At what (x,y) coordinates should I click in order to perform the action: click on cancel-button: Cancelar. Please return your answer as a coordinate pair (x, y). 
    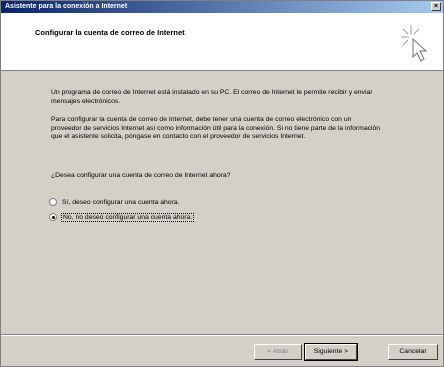
    Looking at the image, I should click on (413, 352).